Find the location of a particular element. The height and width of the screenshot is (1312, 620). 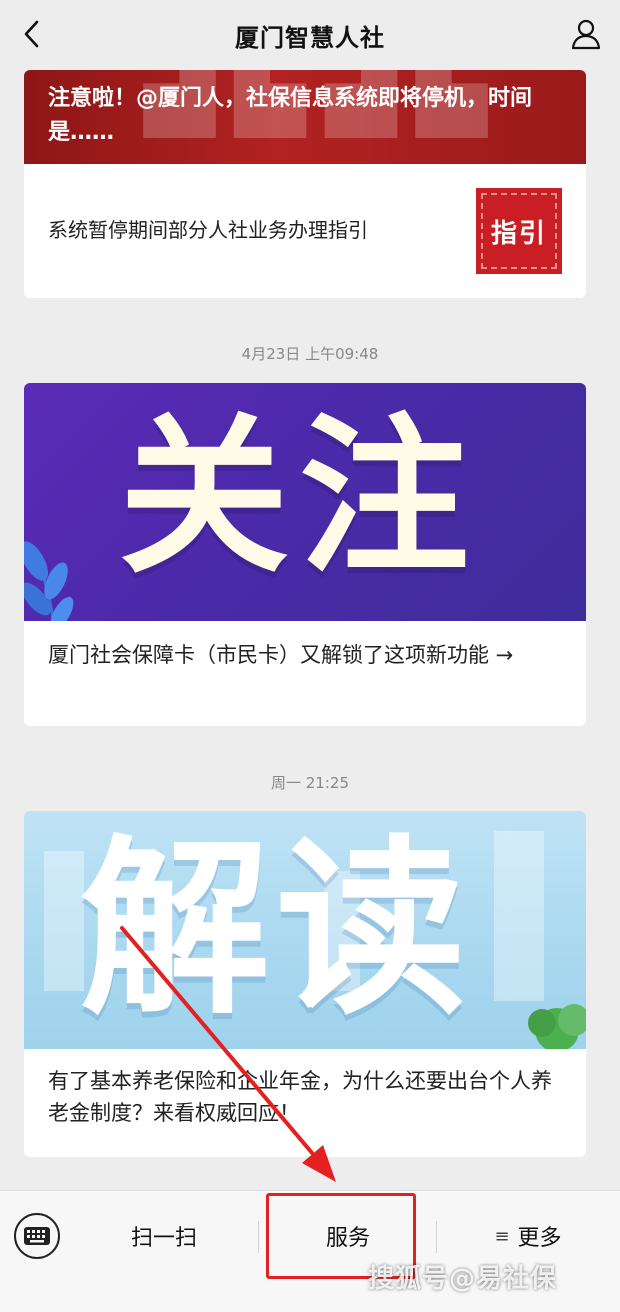

guide-thumbnail-label: 指引 is located at coordinates (518, 233).